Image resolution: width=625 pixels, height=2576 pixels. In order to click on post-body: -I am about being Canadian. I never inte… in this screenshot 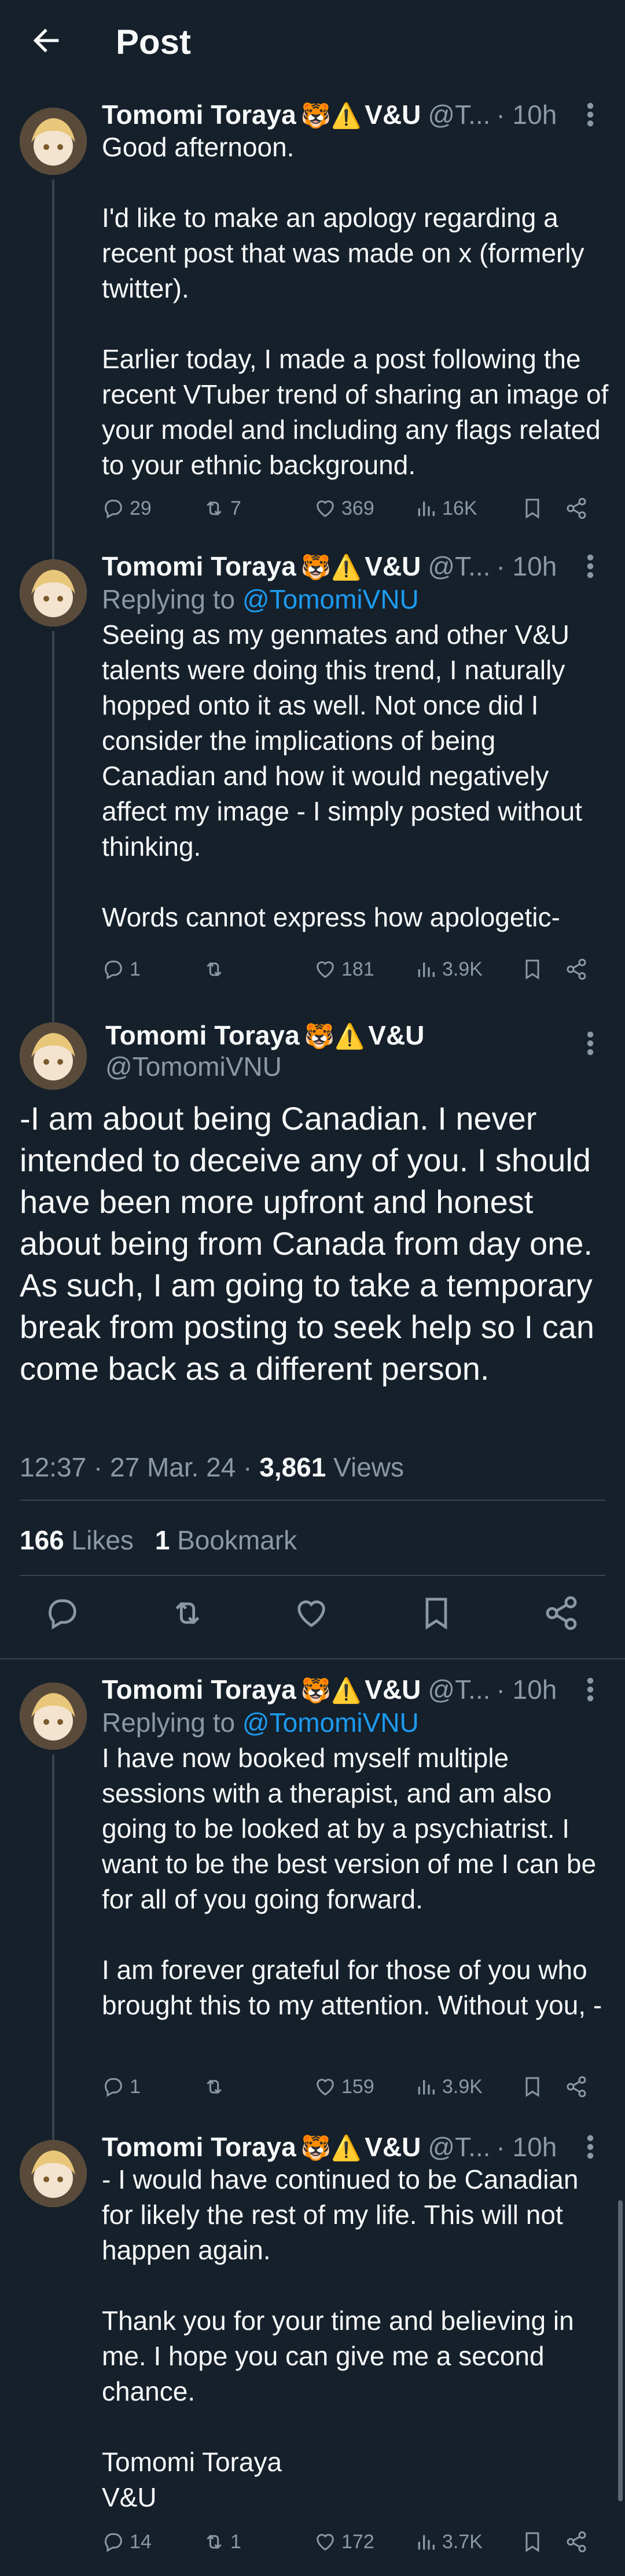, I will do `click(307, 1243)`.